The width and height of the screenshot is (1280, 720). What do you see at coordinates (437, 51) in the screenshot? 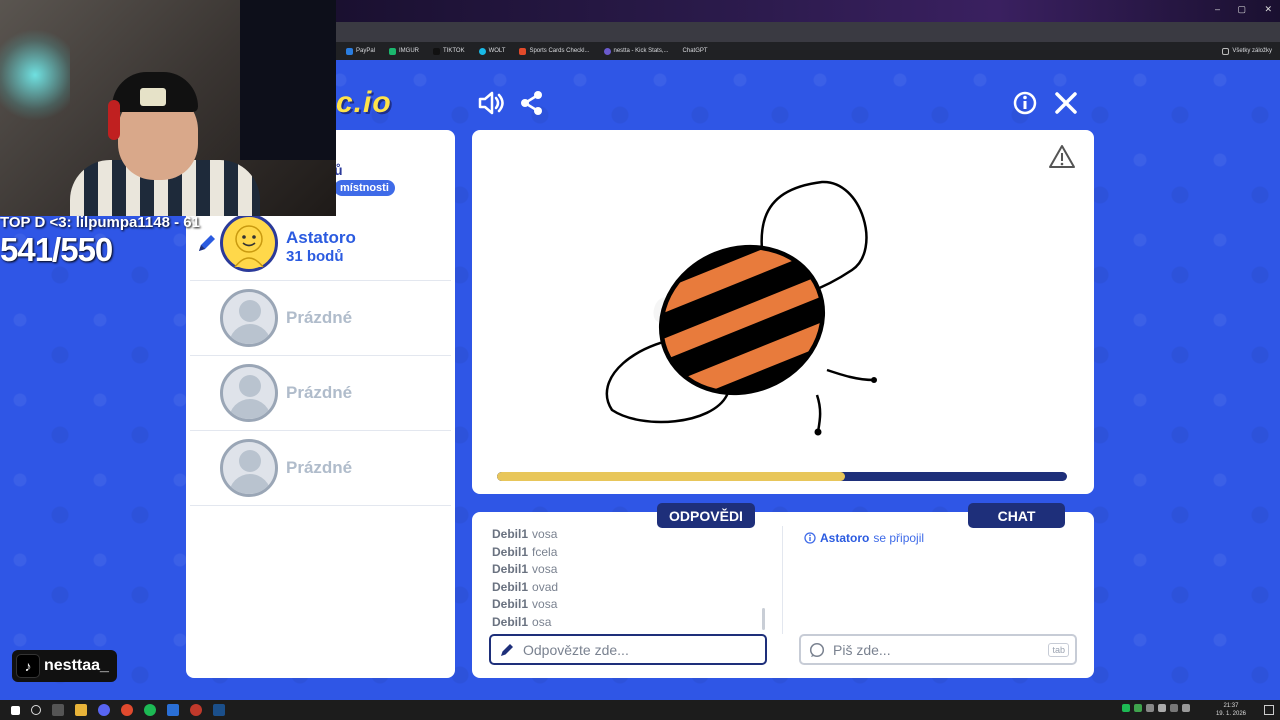
I see `tiktok-icon` at bounding box center [437, 51].